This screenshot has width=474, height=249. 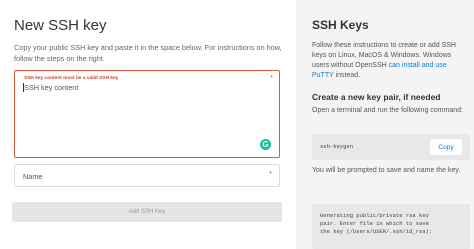 I want to click on name-placeholder: Name, so click(x=33, y=176).